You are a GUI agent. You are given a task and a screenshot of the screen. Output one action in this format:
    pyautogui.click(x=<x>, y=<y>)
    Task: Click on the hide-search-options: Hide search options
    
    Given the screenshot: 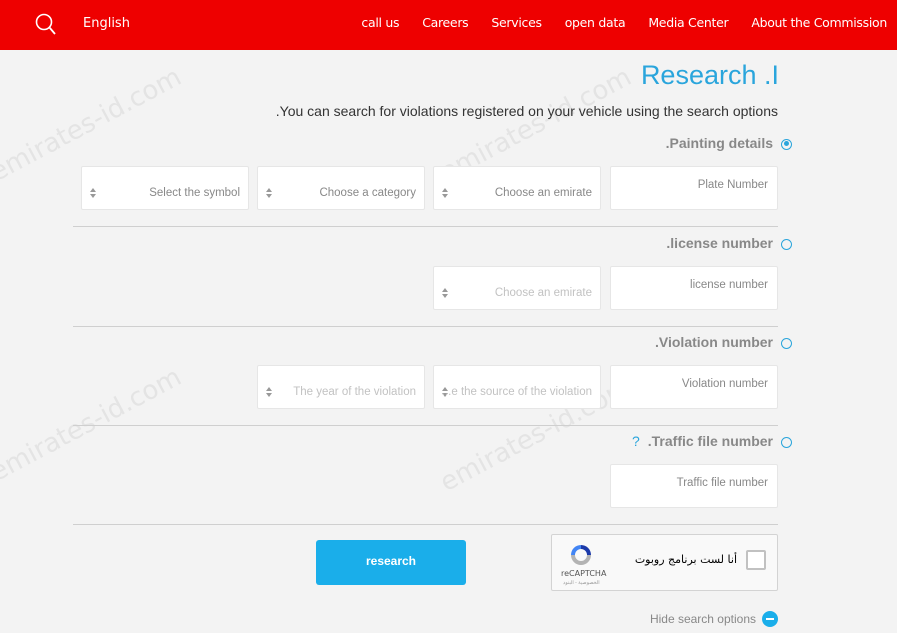 What is the action you would take?
    pyautogui.click(x=714, y=619)
    